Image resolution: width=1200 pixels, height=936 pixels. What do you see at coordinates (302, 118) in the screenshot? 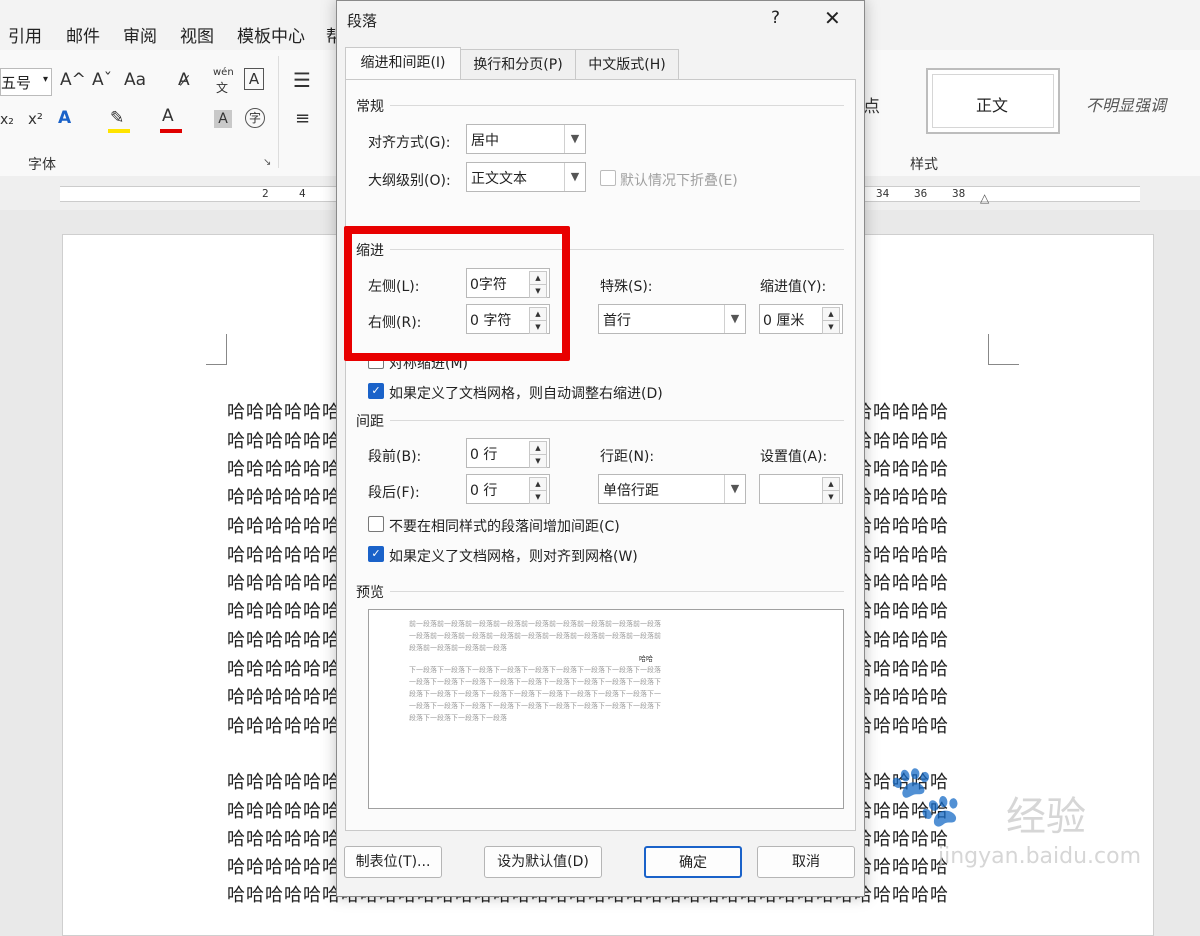
I see `align-left-icon: ≡` at bounding box center [302, 118].